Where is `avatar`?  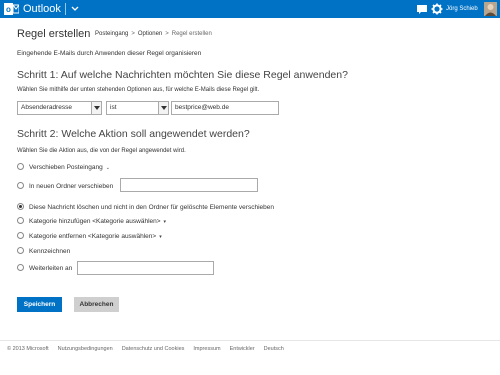 avatar is located at coordinates (490, 9).